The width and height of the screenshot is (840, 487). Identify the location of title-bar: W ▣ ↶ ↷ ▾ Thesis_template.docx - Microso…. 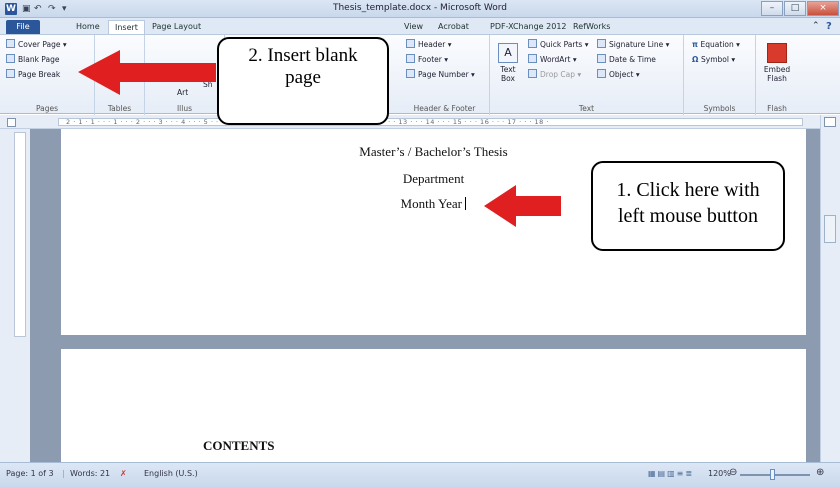
(420, 9).